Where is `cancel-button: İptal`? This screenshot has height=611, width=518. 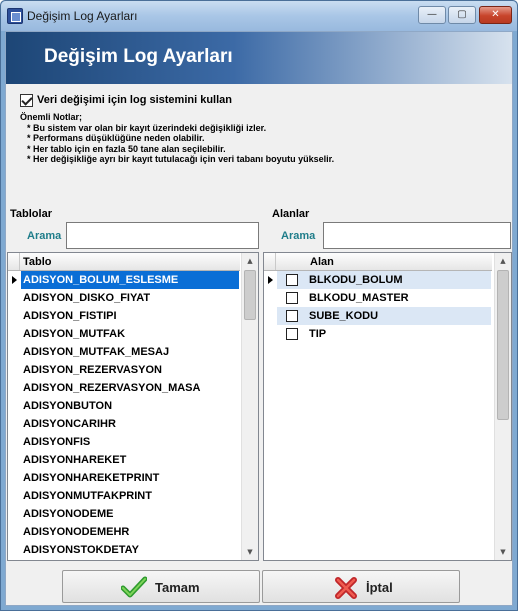 cancel-button: İptal is located at coordinates (361, 586).